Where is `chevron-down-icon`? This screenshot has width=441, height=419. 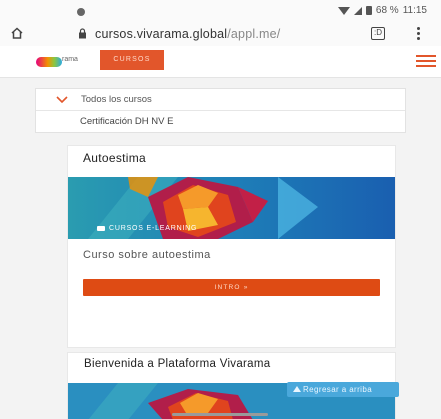 chevron-down-icon is located at coordinates (62, 99).